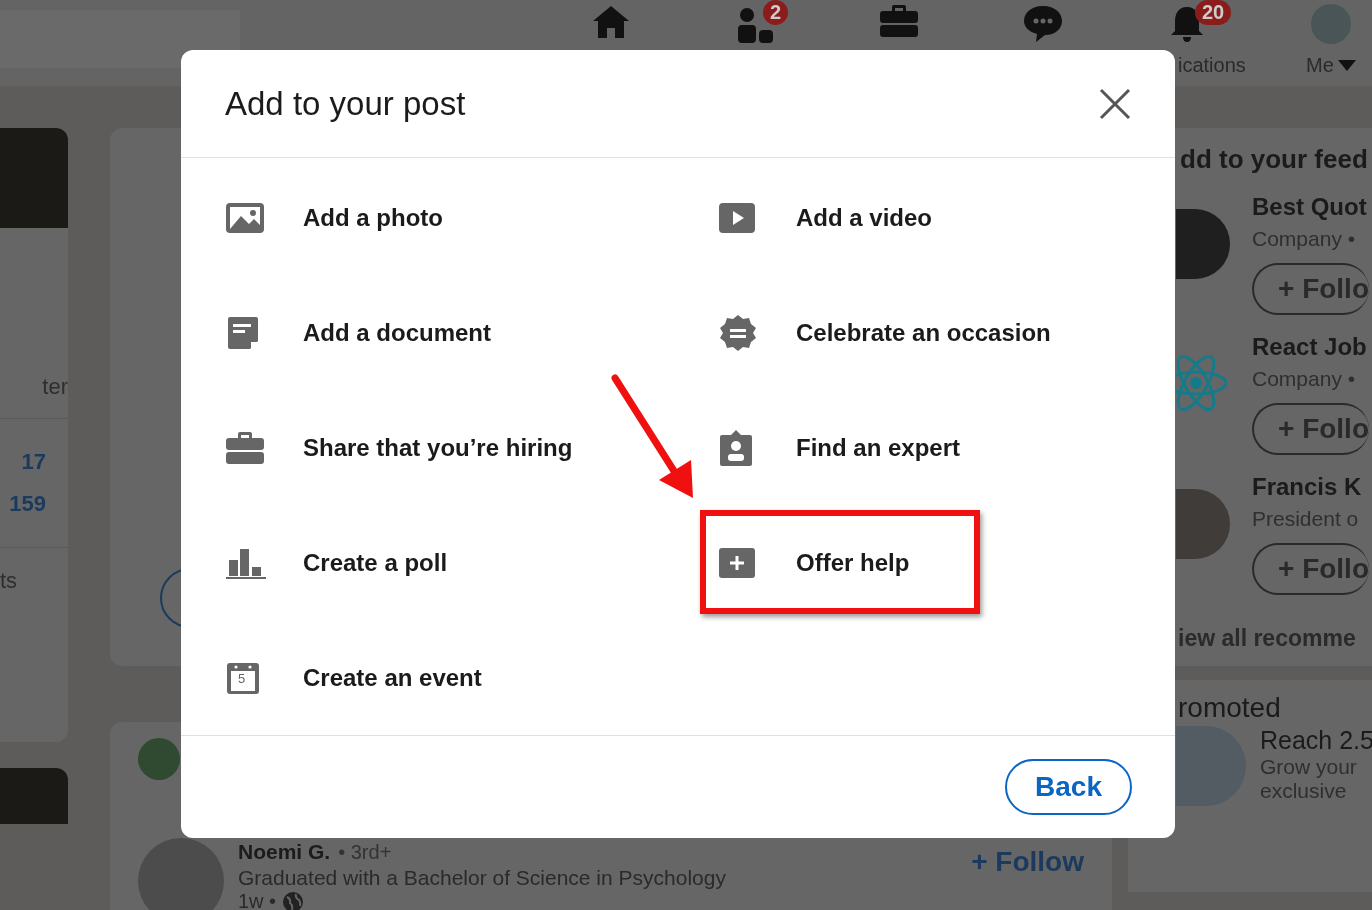 The height and width of the screenshot is (910, 1372). What do you see at coordinates (1068, 787) in the screenshot?
I see `back-button: Back` at bounding box center [1068, 787].